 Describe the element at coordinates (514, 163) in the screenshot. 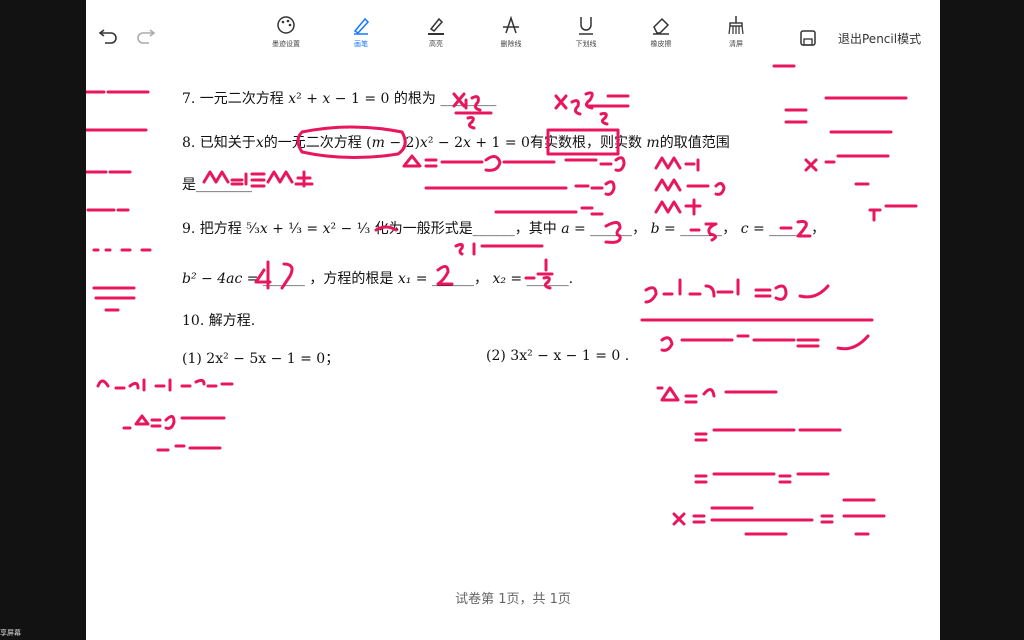

I see `ink-q8-work1` at that location.